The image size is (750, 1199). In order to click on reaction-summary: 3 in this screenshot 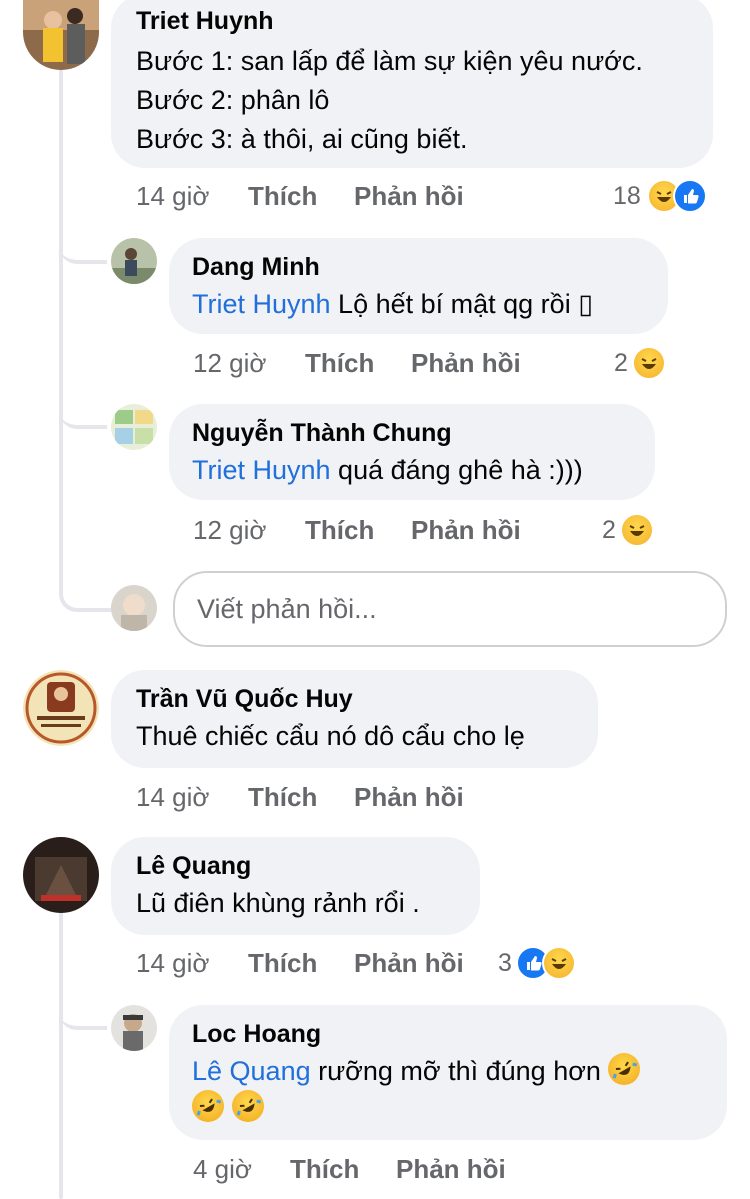, I will do `click(537, 963)`.